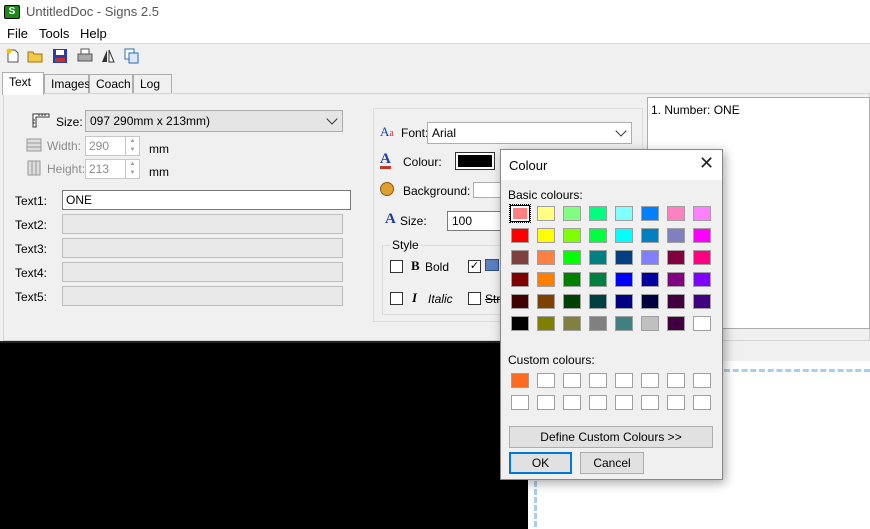 The width and height of the screenshot is (870, 529). Describe the element at coordinates (13, 56) in the screenshot. I see `new-file-icon` at that location.